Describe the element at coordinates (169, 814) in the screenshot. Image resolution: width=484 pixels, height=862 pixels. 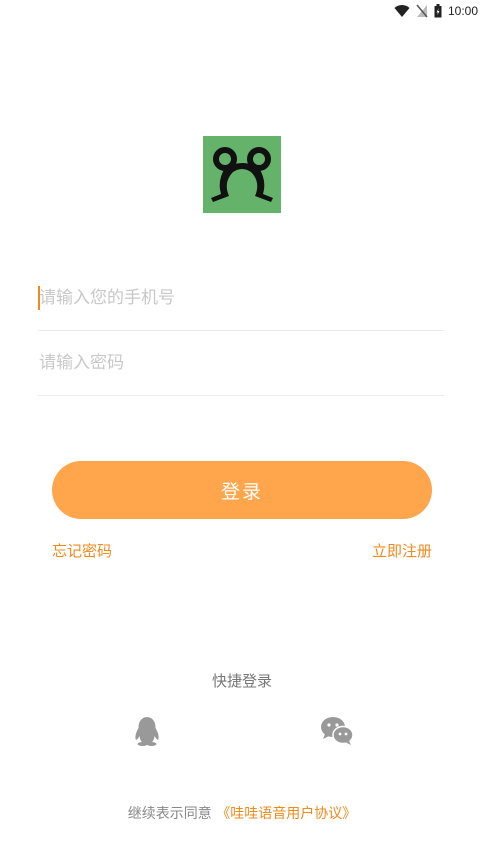
I see `agreement-prefix: 继续表示同意` at that location.